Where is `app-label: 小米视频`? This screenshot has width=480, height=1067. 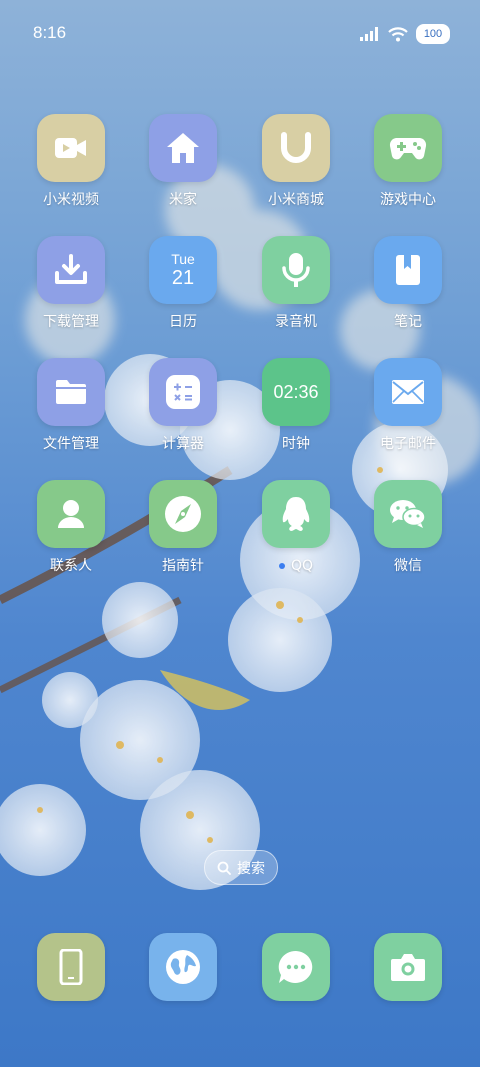
app-label: 小米视频 is located at coordinates (71, 200).